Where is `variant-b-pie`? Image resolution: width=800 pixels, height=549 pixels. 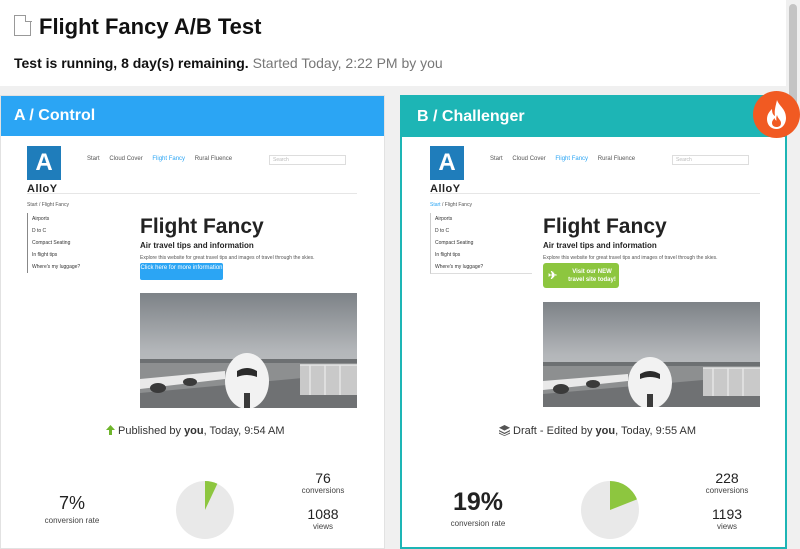 variant-b-pie is located at coordinates (610, 510).